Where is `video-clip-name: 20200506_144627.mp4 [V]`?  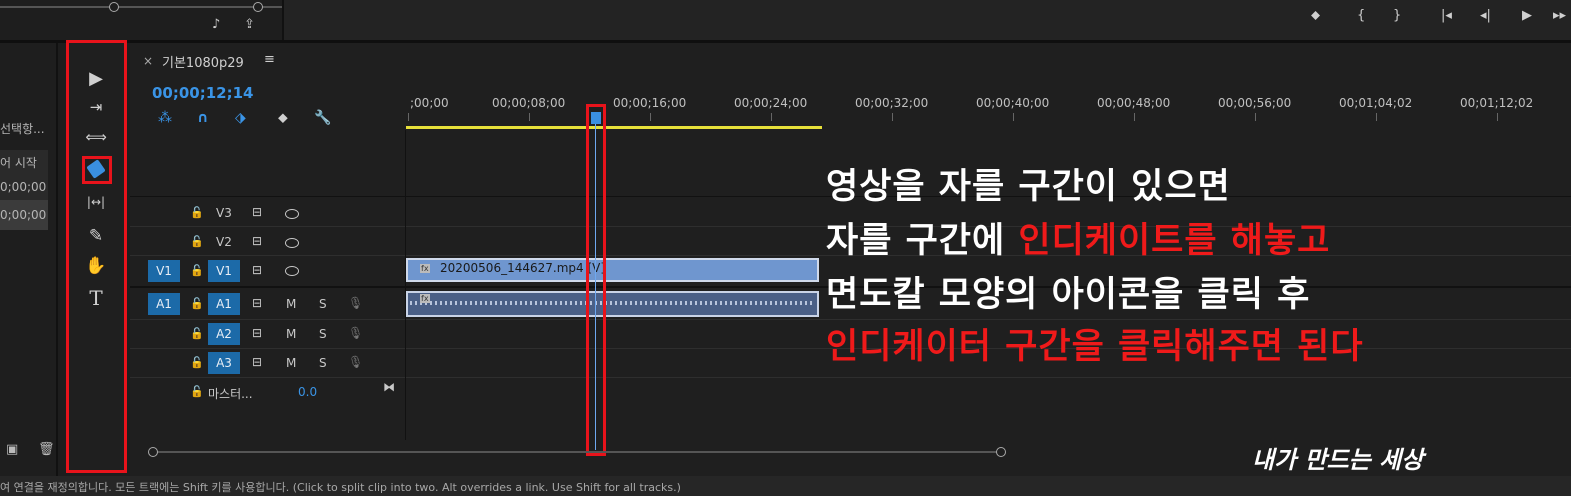 video-clip-name: 20200506_144627.mp4 [V] is located at coordinates (523, 268).